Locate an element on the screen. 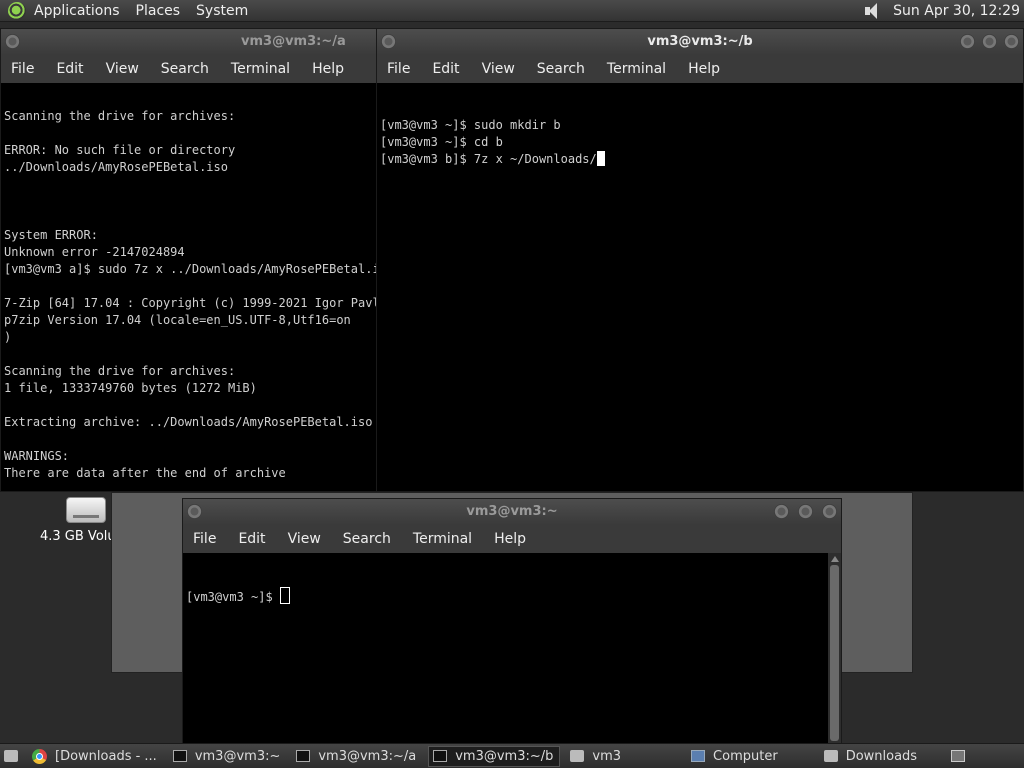  window-title-b: vm3@vm3:~/b is located at coordinates (700, 41).